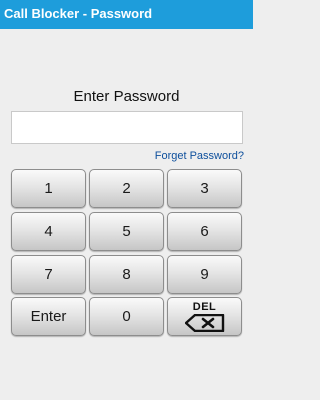 This screenshot has width=320, height=400. Describe the element at coordinates (204, 274) in the screenshot. I see `key-9: 9` at that location.